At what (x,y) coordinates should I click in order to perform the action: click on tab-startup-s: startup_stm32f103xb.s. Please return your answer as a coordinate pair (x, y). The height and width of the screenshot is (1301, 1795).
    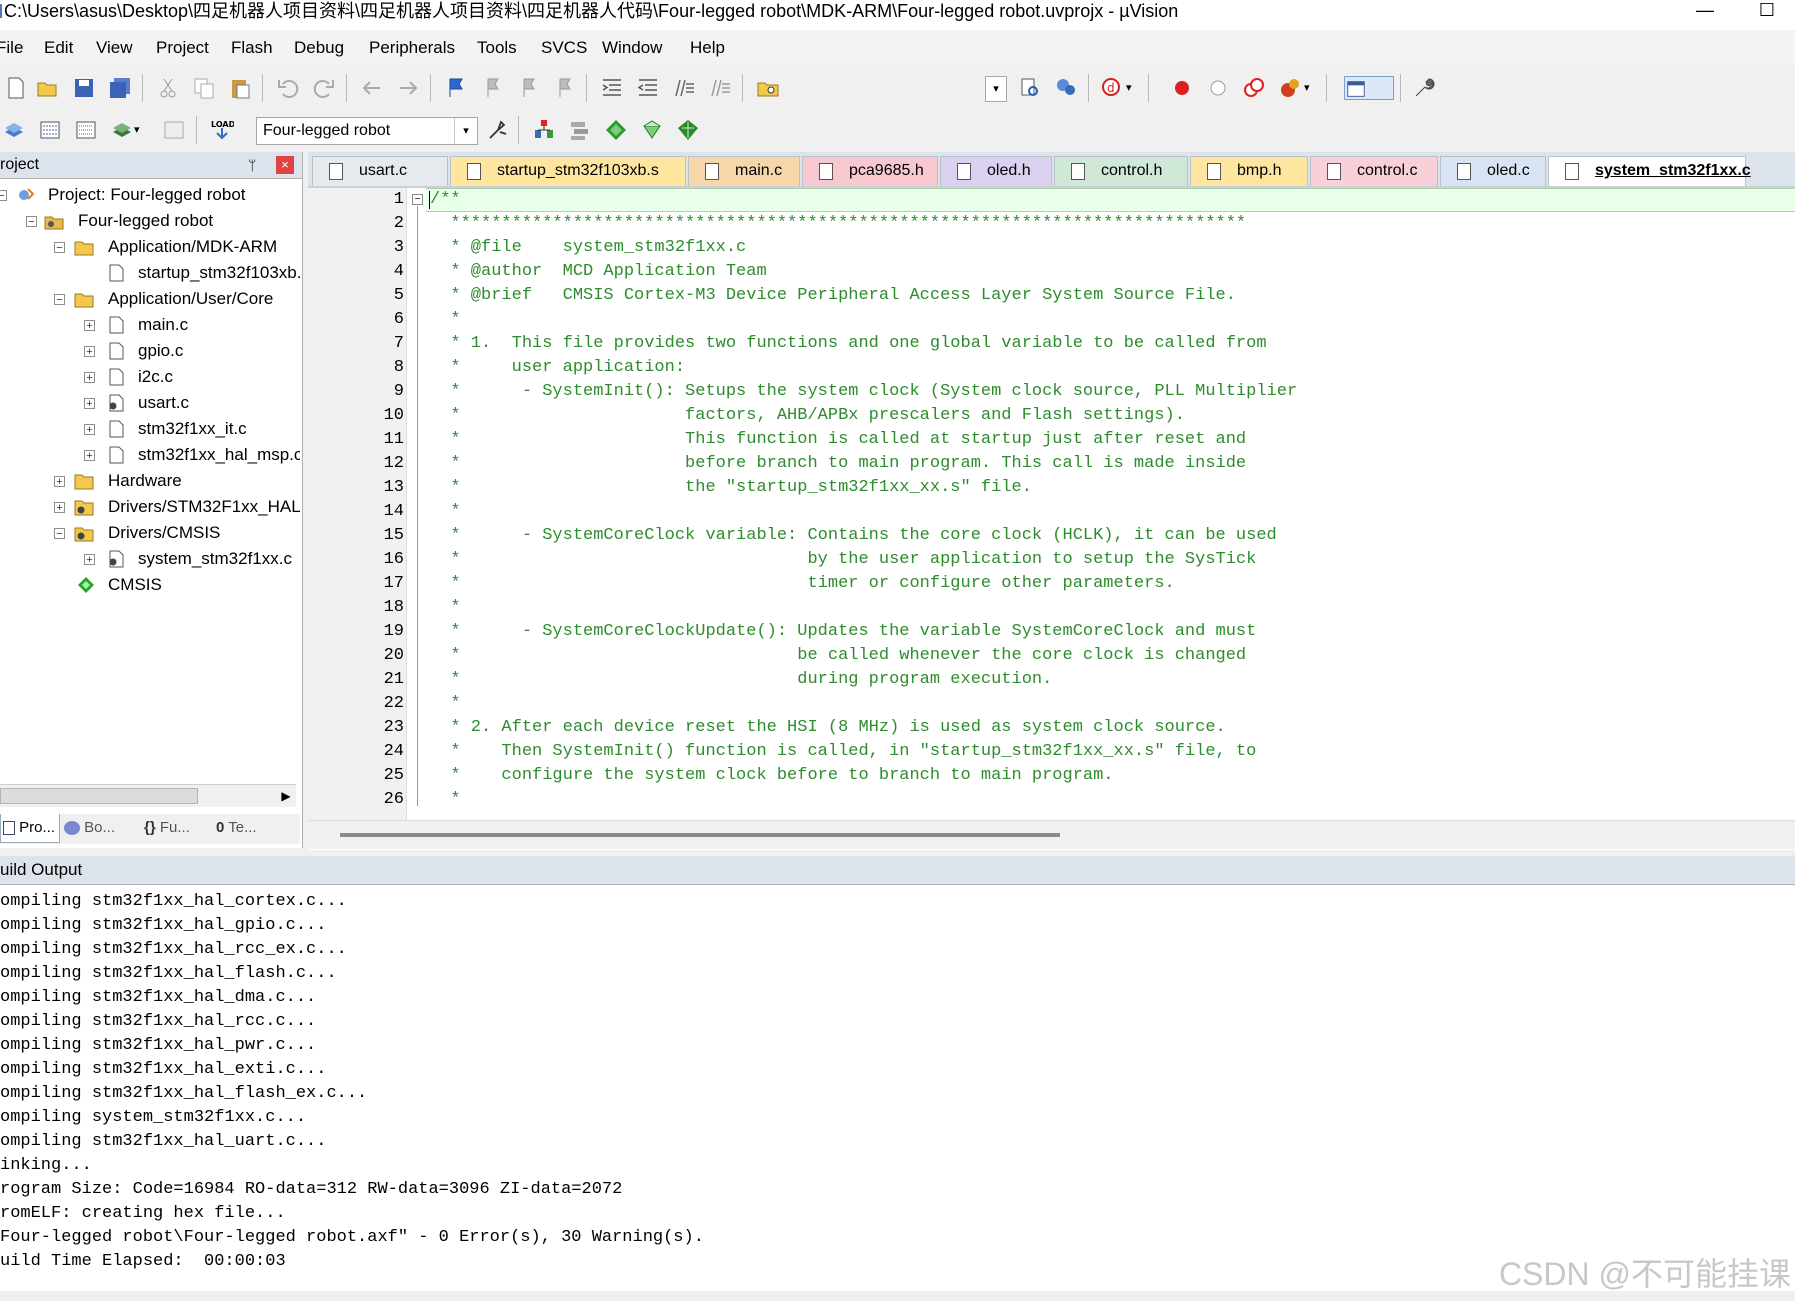
    Looking at the image, I should click on (568, 171).